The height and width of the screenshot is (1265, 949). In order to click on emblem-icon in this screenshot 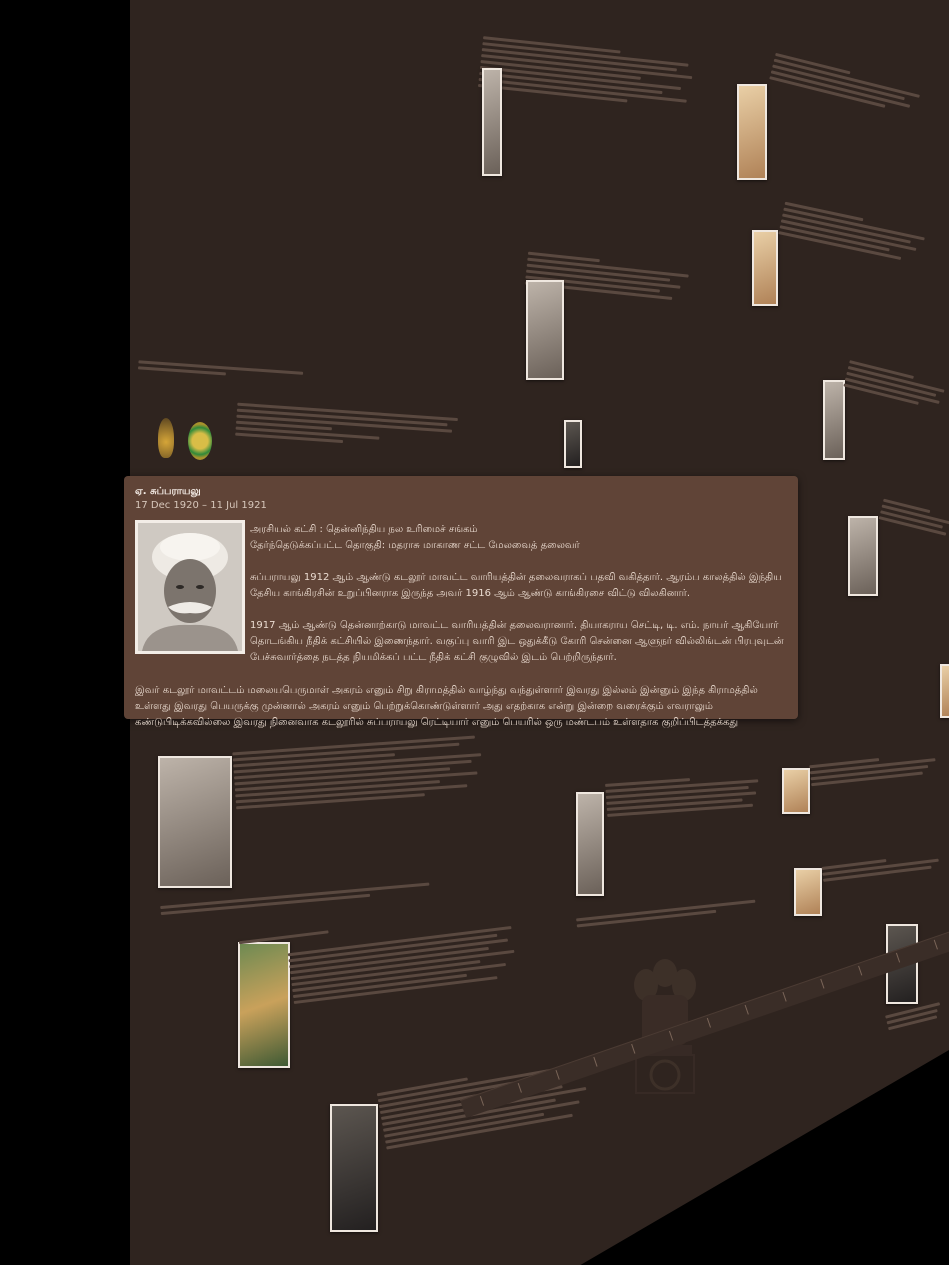, I will do `click(166, 438)`.